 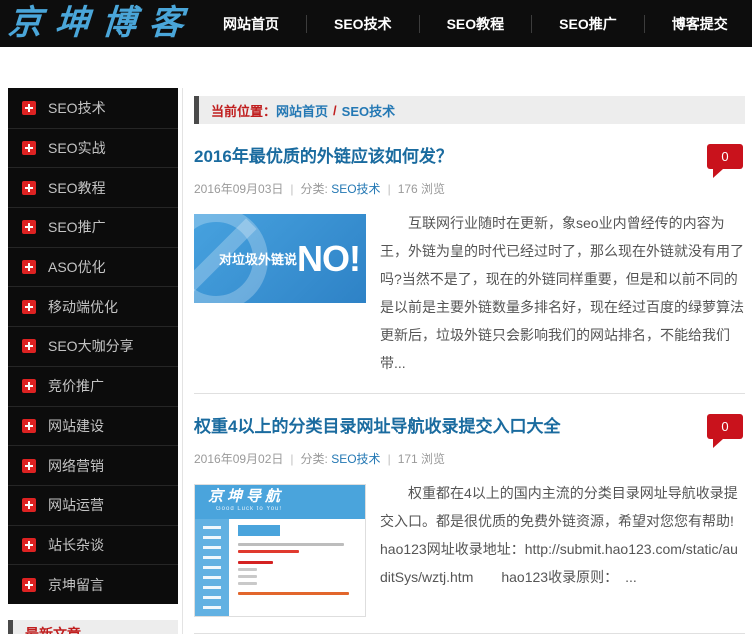 I want to click on sidebar-item-seo-experts: SEO大咖分享, so click(x=93, y=346).